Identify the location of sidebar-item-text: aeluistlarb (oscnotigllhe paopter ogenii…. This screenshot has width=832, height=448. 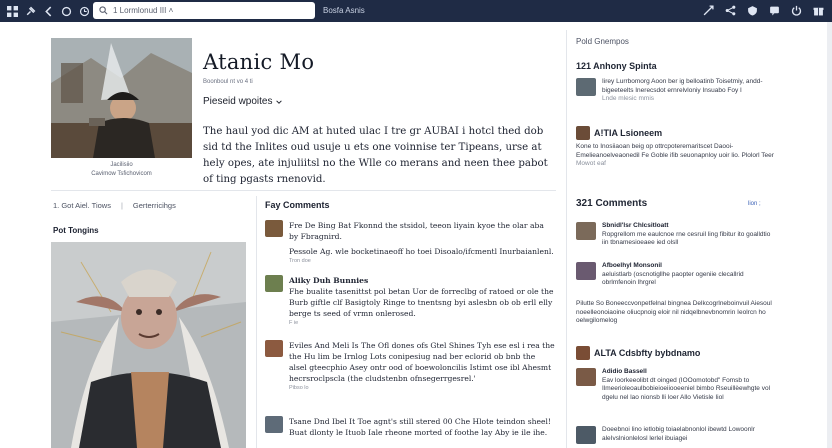
(673, 278).